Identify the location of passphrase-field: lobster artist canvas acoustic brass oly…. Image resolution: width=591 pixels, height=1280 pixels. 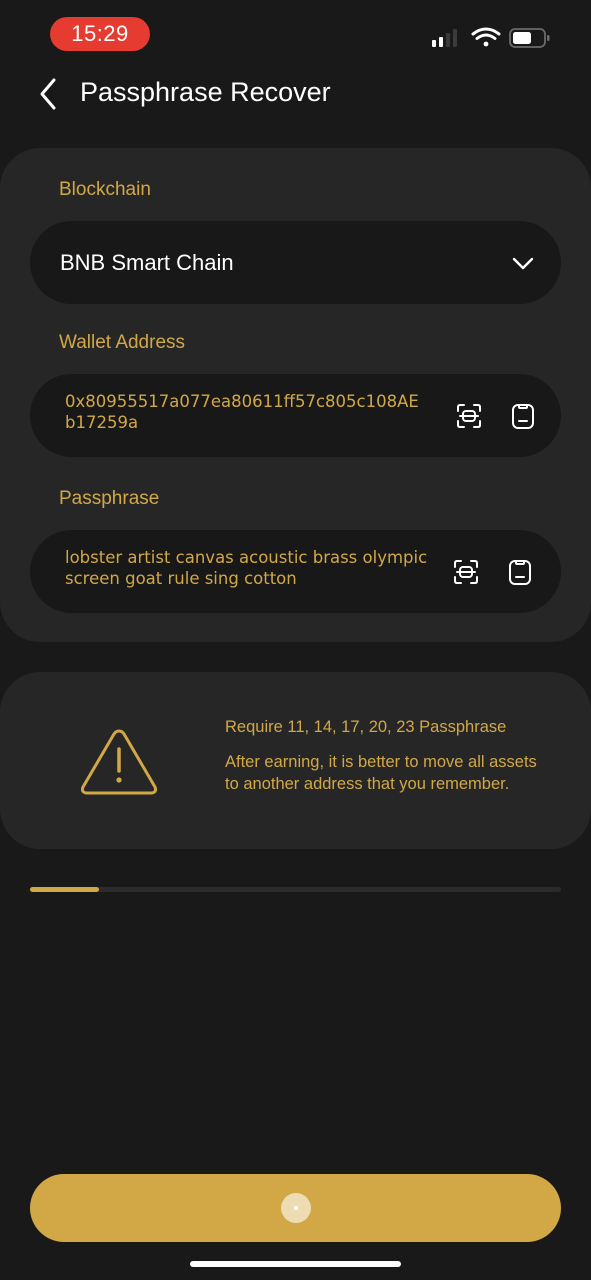
(295, 571).